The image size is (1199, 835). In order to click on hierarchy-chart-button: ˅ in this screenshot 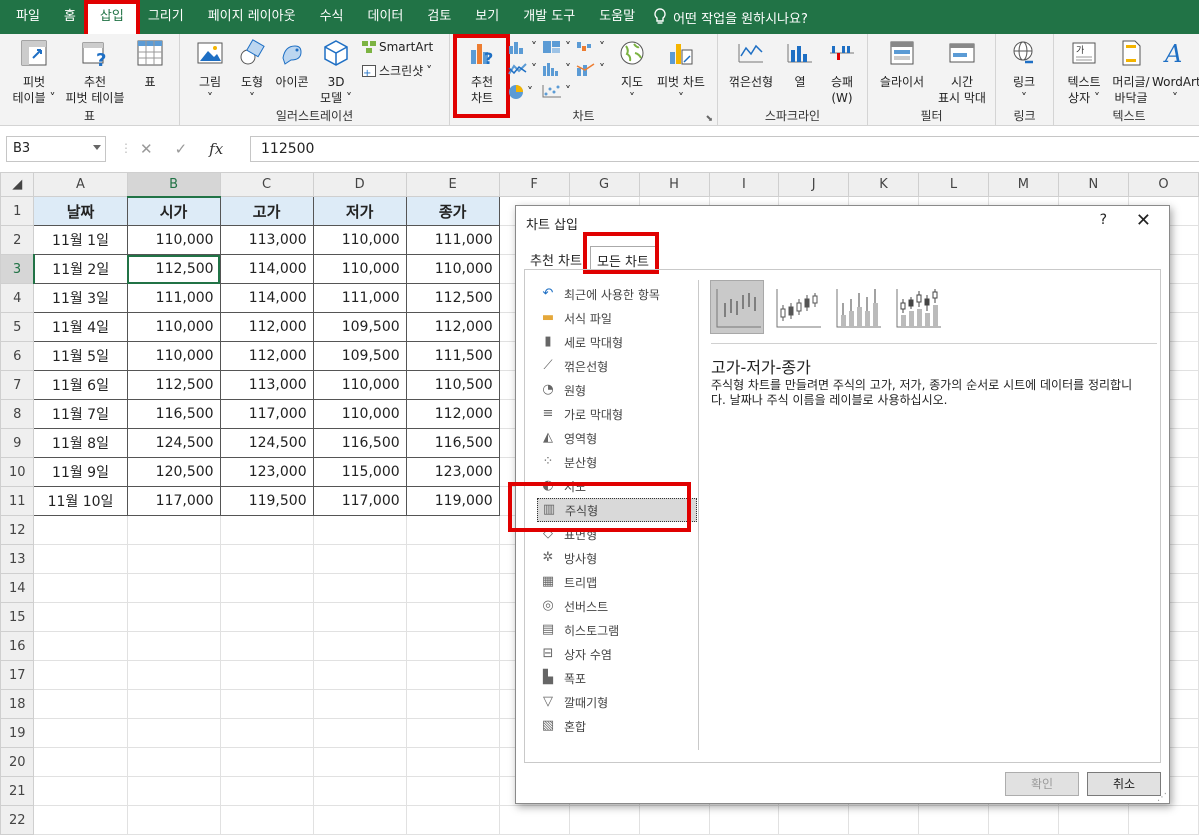, I will do `click(556, 47)`.